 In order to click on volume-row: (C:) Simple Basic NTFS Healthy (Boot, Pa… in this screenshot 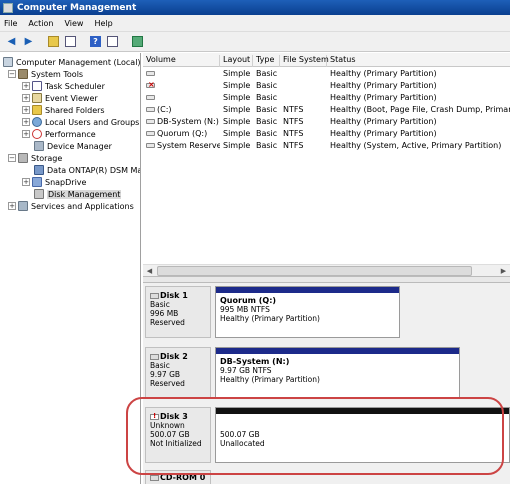, I will do `click(326, 110)`.